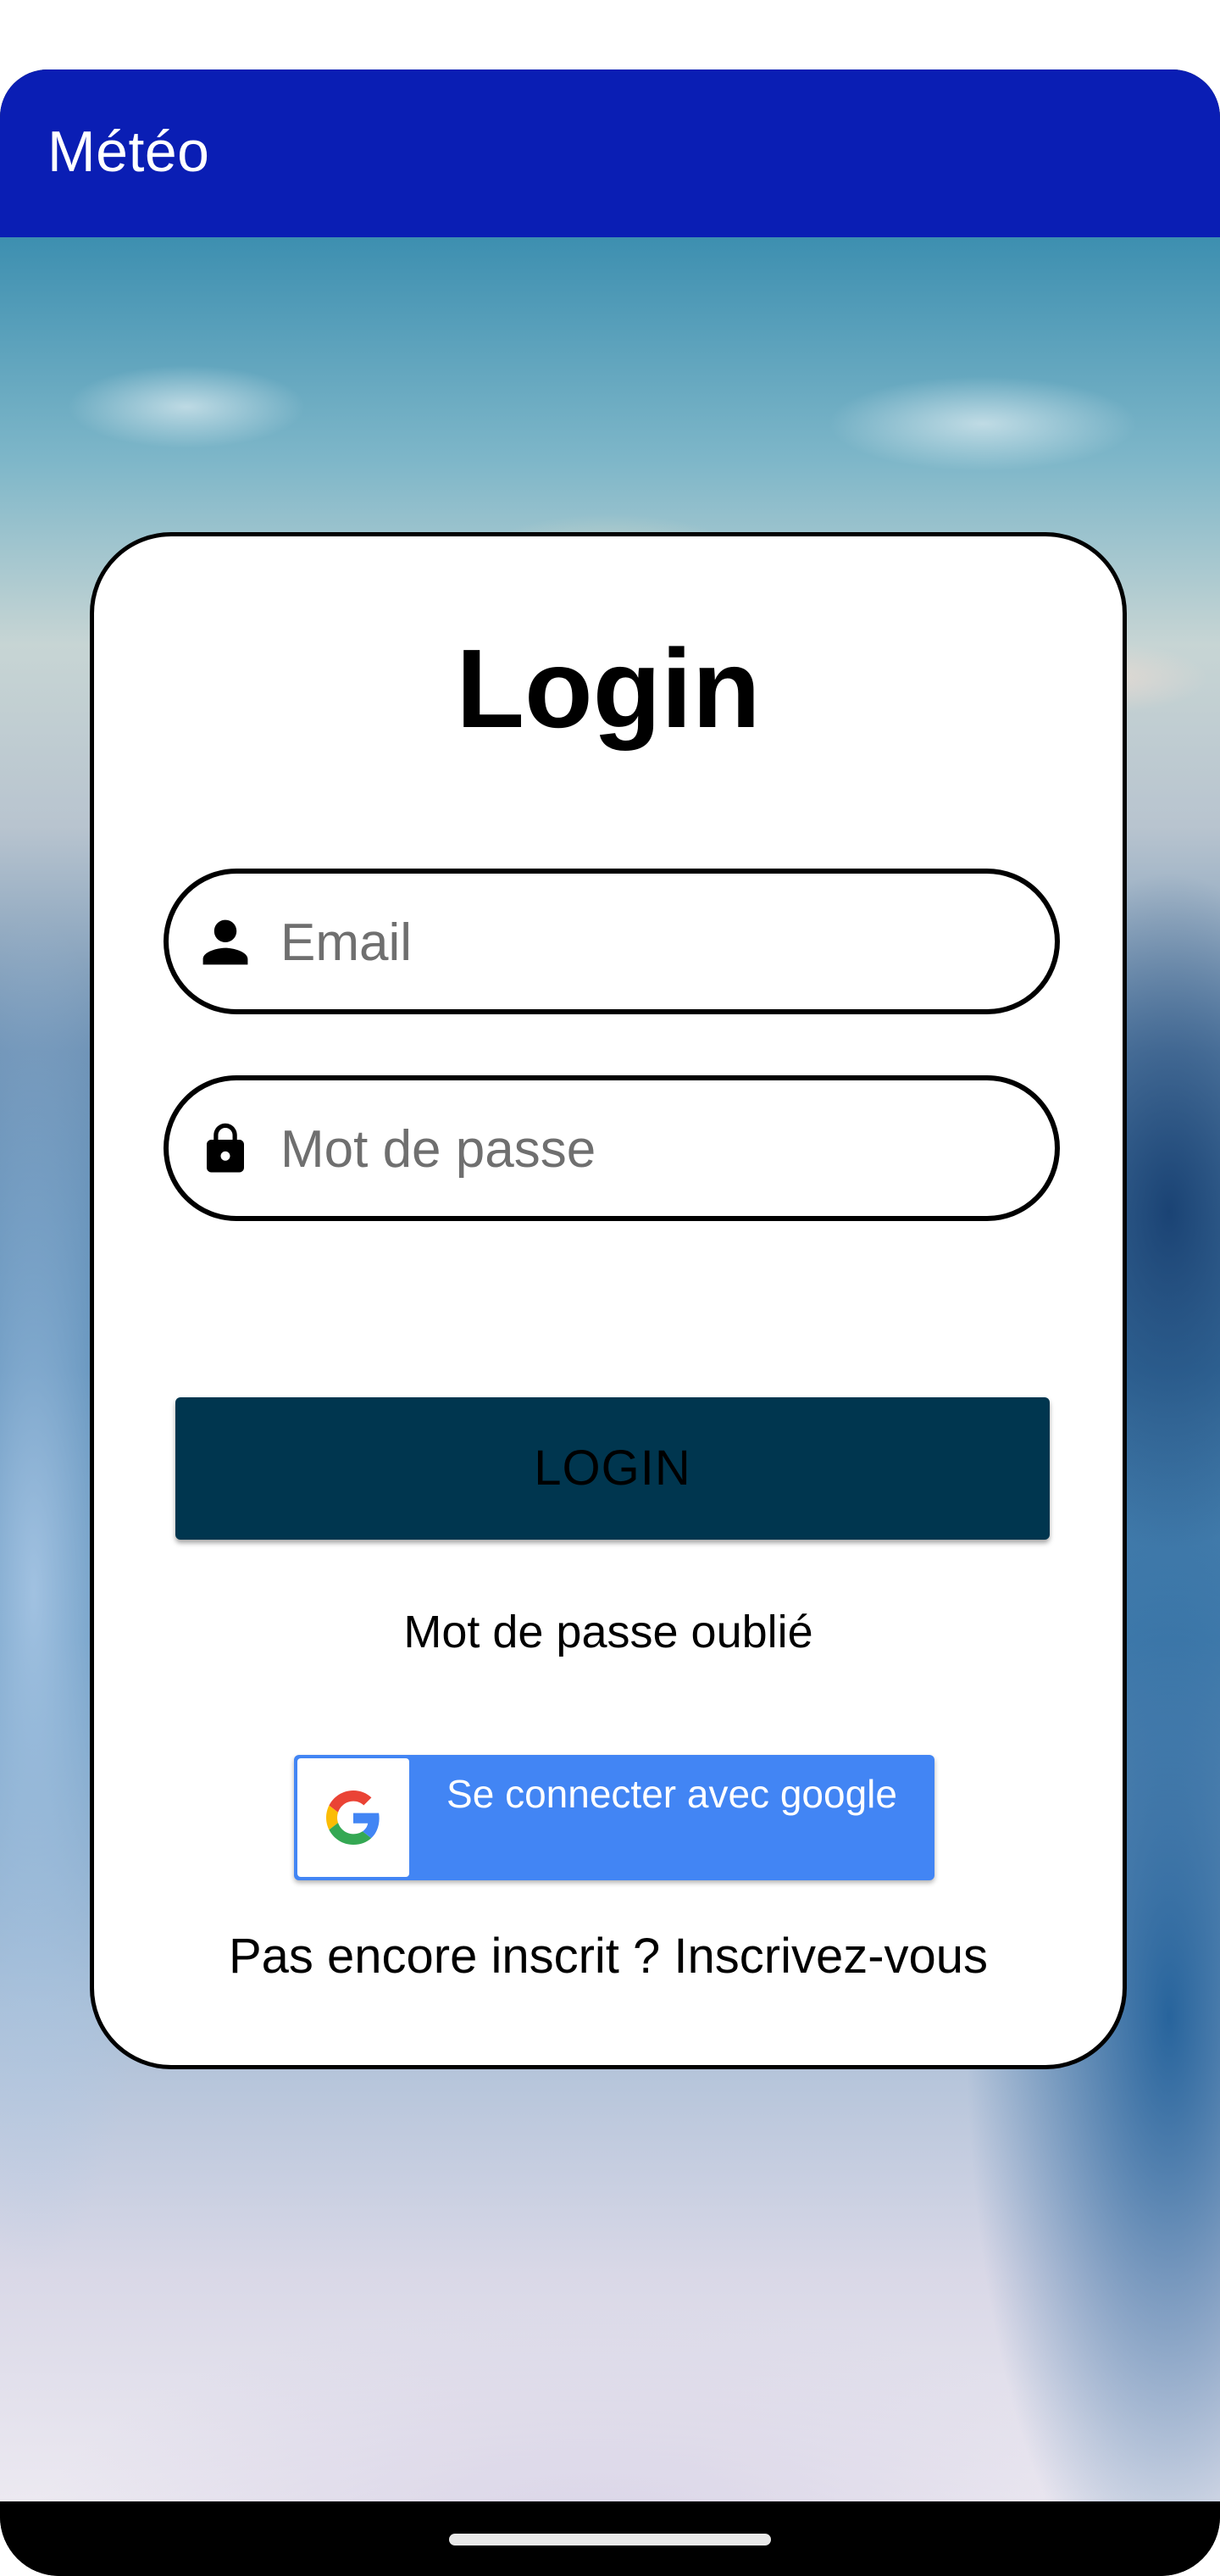 This screenshot has height=2576, width=1220. What do you see at coordinates (671, 1794) in the screenshot?
I see `google-button-label: Se connecter avec google` at bounding box center [671, 1794].